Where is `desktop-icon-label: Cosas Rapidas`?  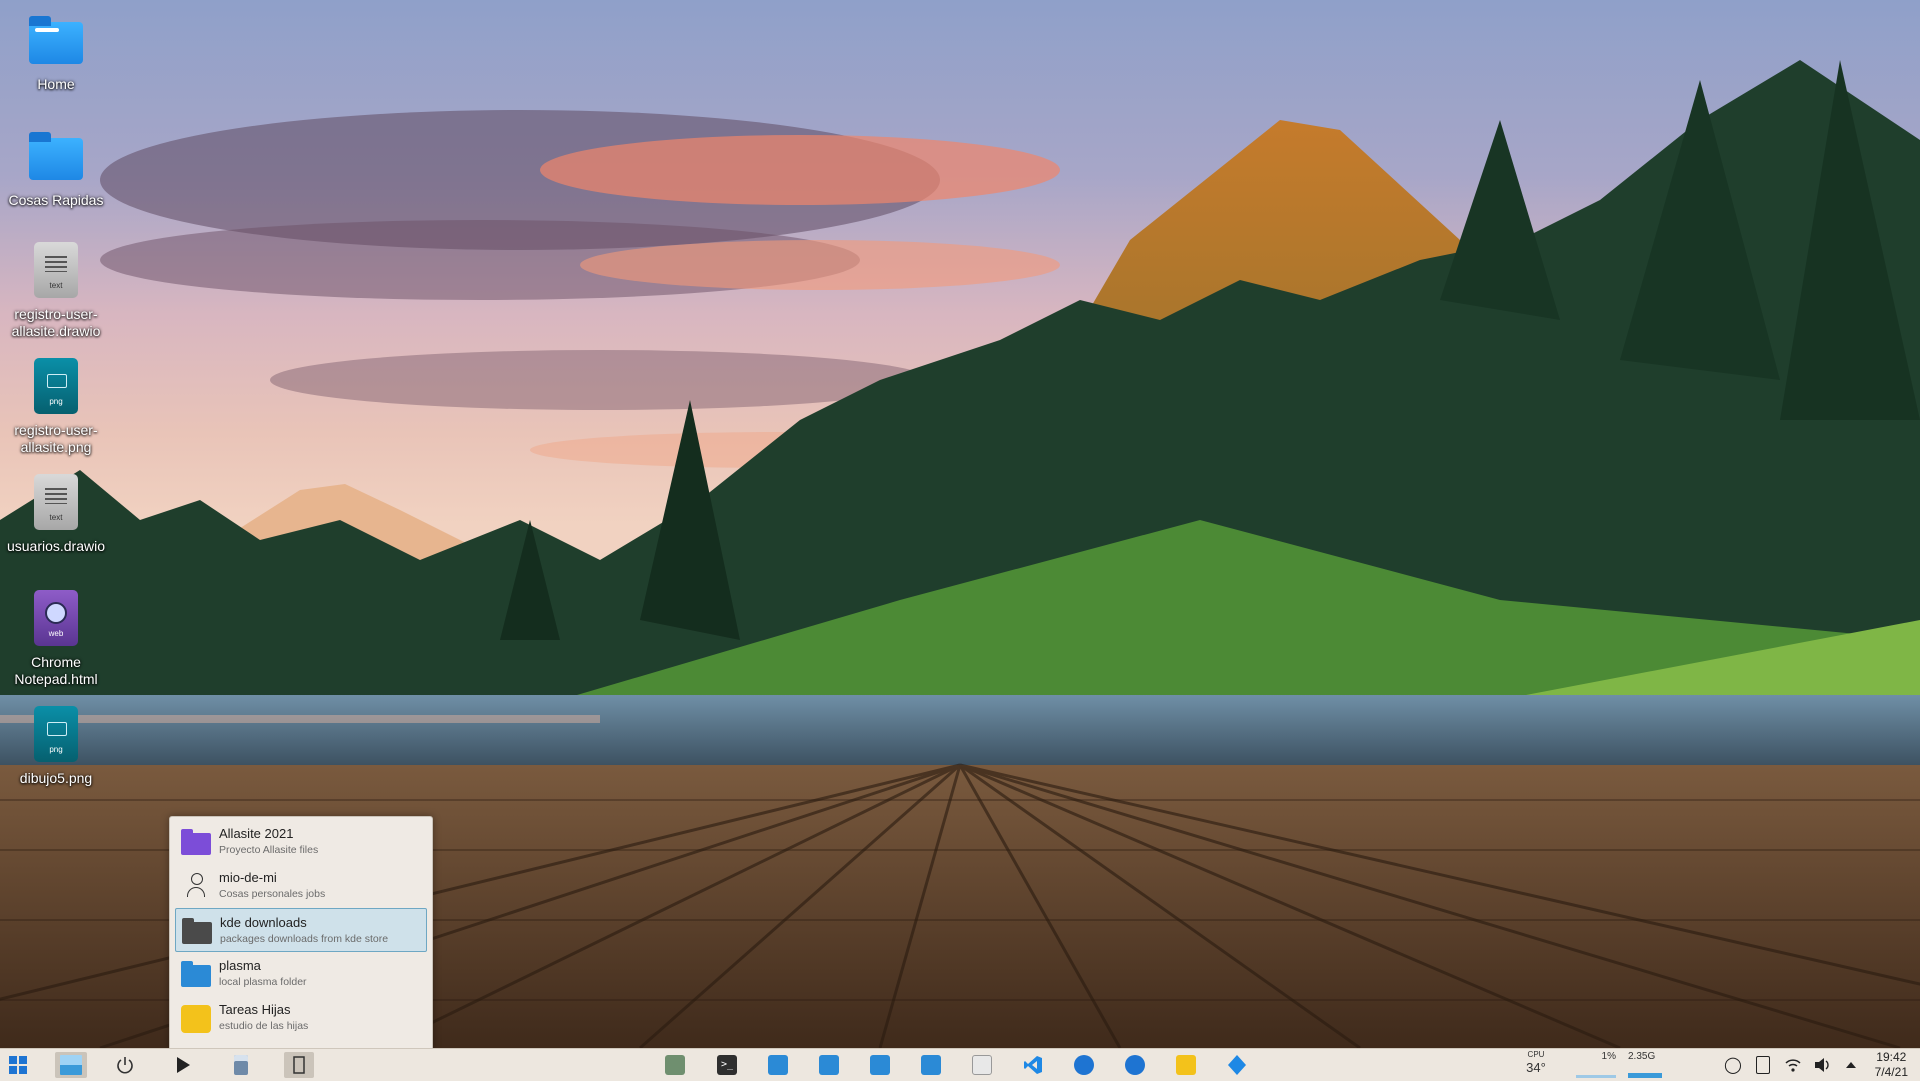
desktop-icon-label: Cosas Rapidas is located at coordinates (56, 200).